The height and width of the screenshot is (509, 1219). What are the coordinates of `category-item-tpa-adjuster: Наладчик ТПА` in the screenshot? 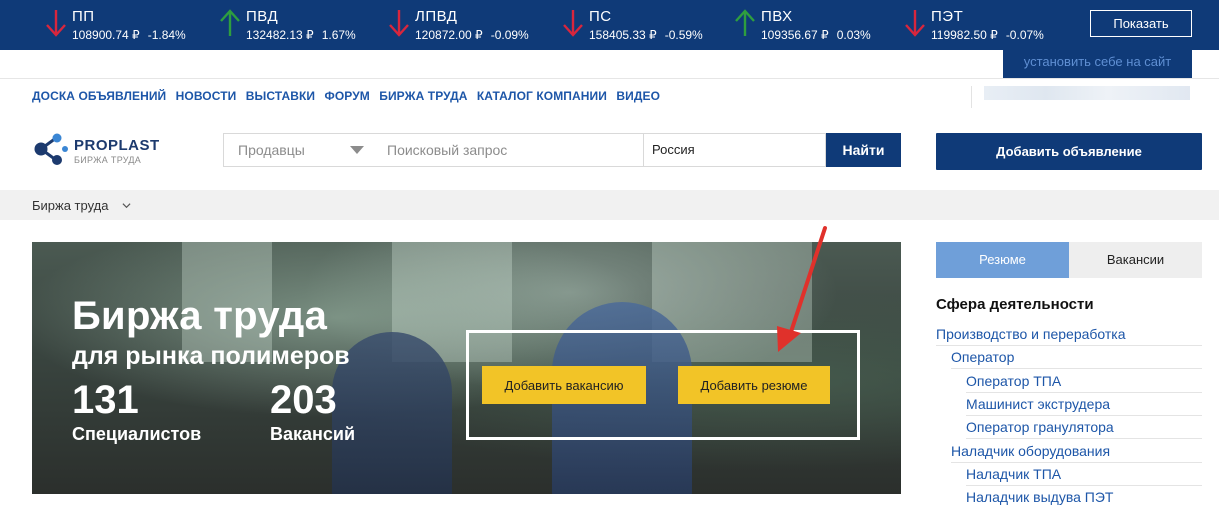 It's located at (1013, 474).